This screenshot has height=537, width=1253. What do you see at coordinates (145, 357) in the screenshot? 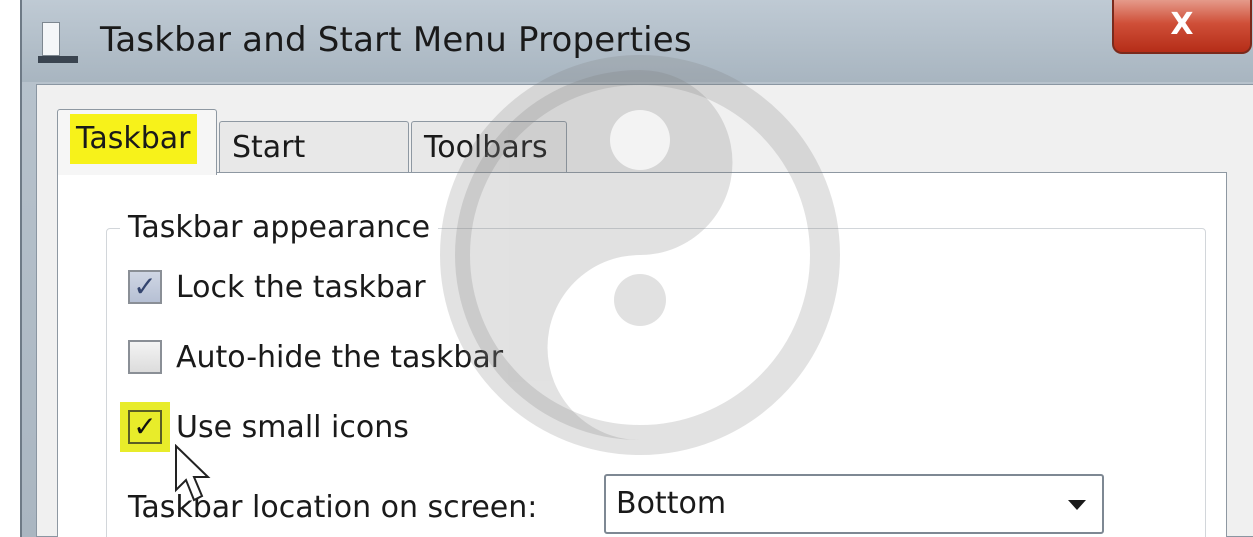
I see `auto-hide-checkbox` at bounding box center [145, 357].